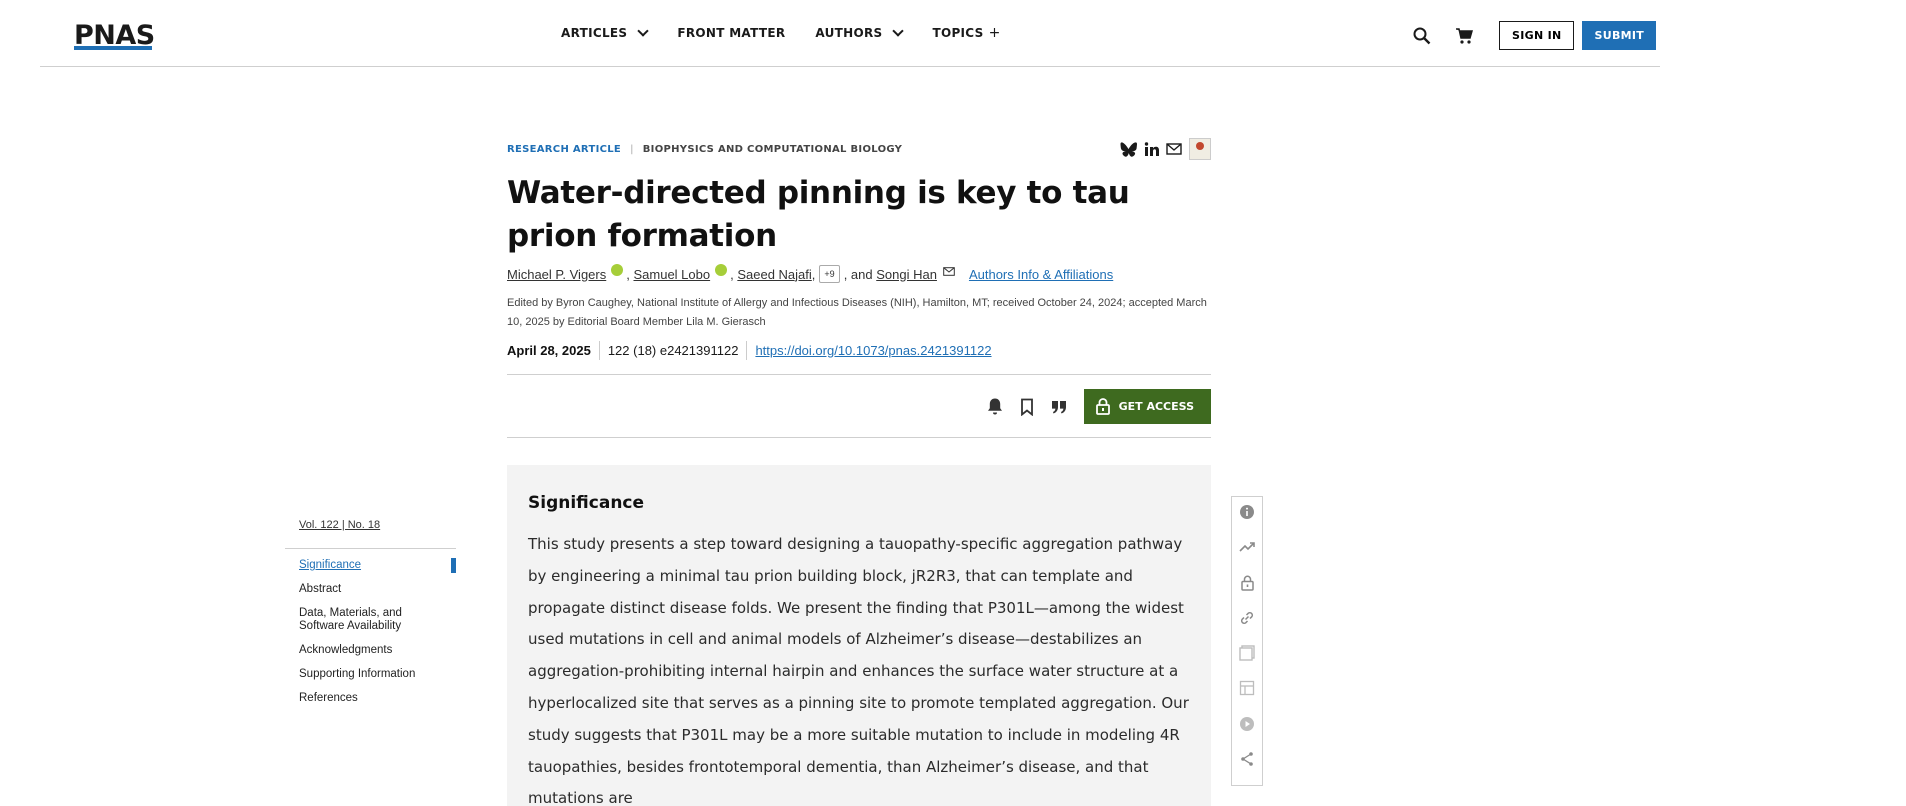 The image size is (1906, 806). Describe the element at coordinates (320, 589) in the screenshot. I see `toc-item-label: Abstract` at that location.